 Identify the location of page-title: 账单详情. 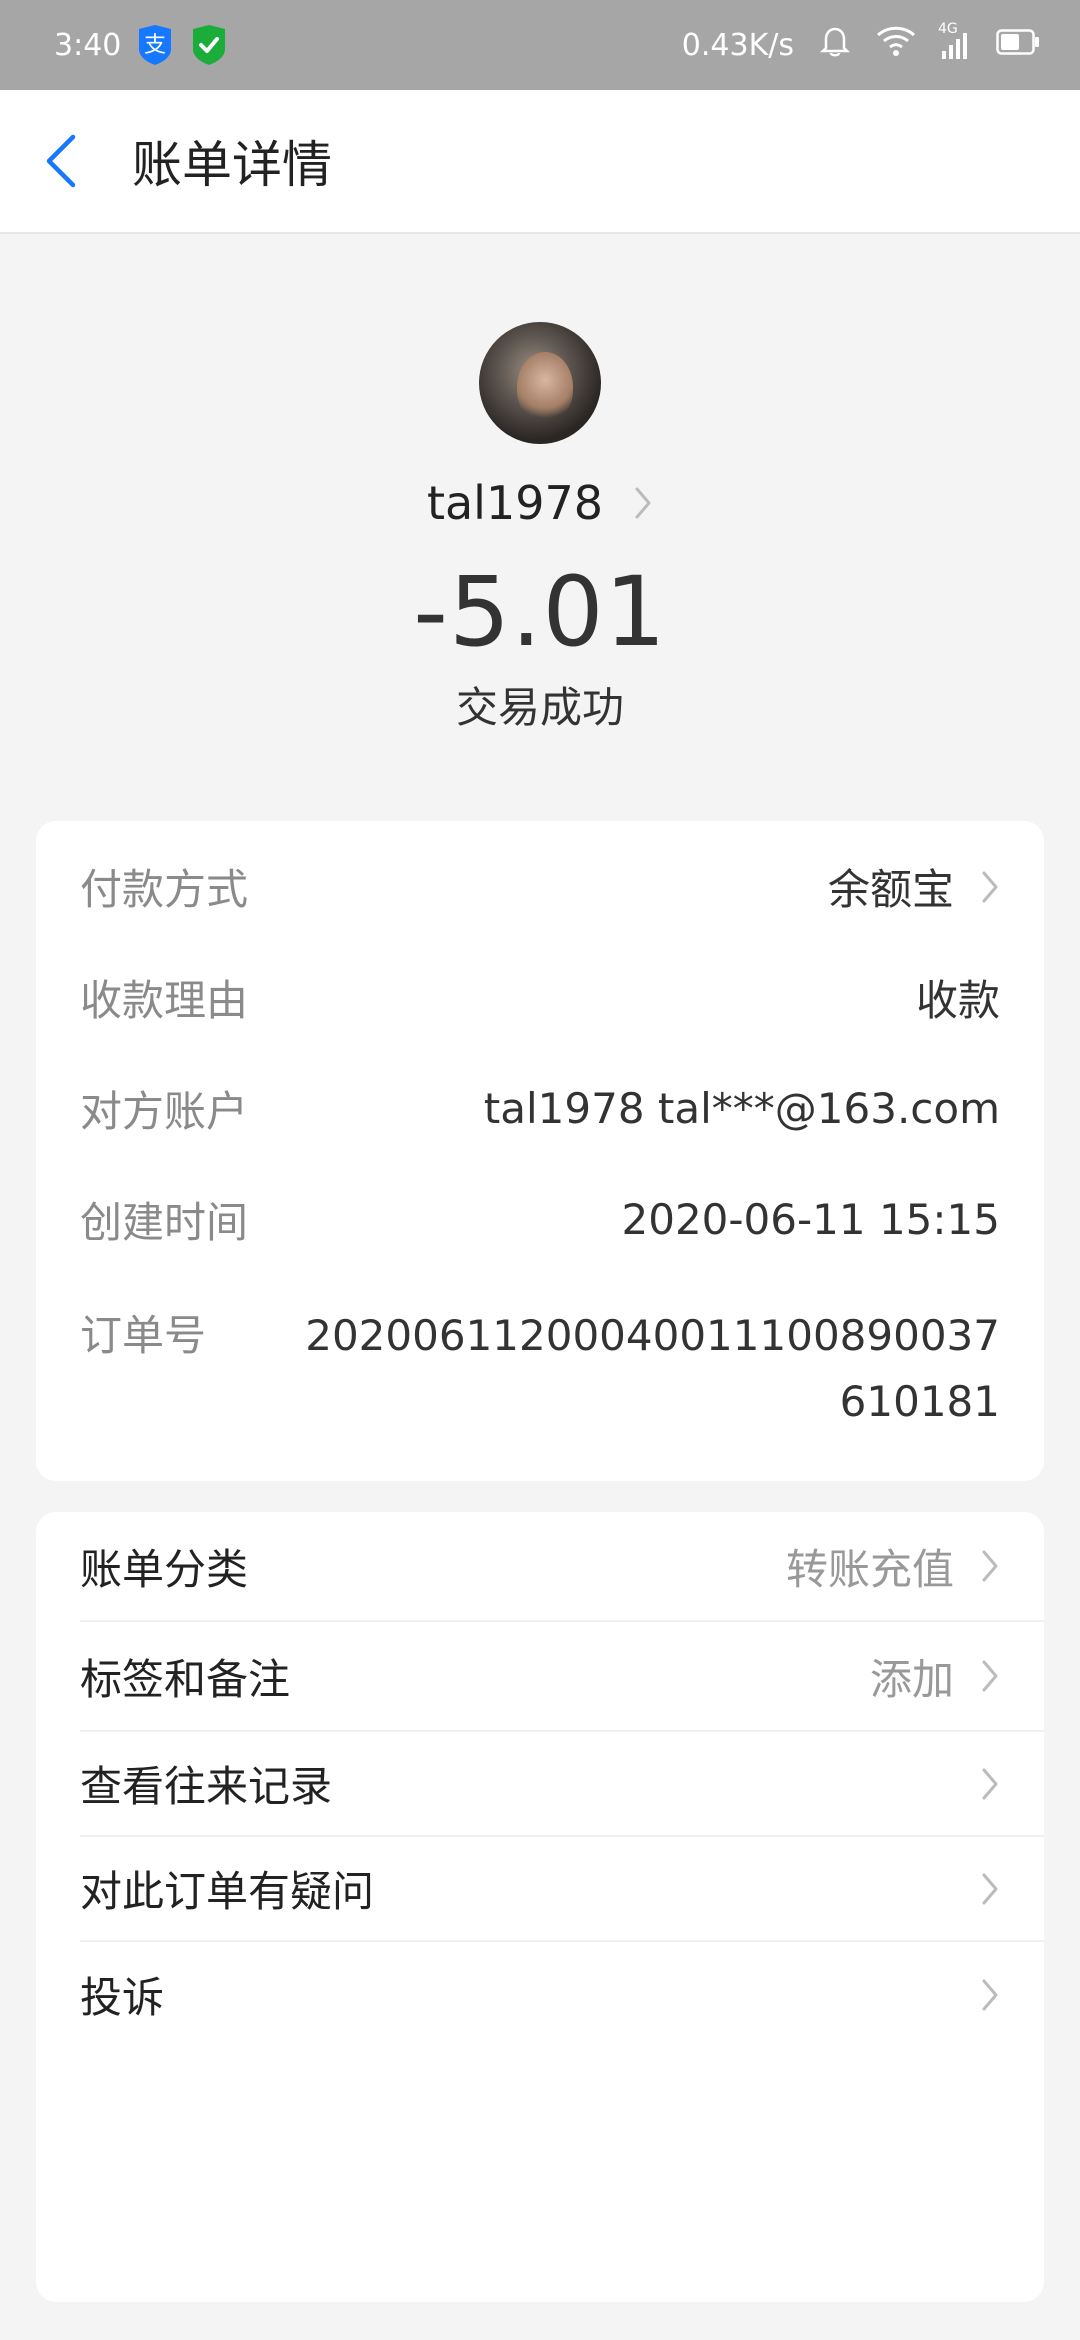
(232, 165).